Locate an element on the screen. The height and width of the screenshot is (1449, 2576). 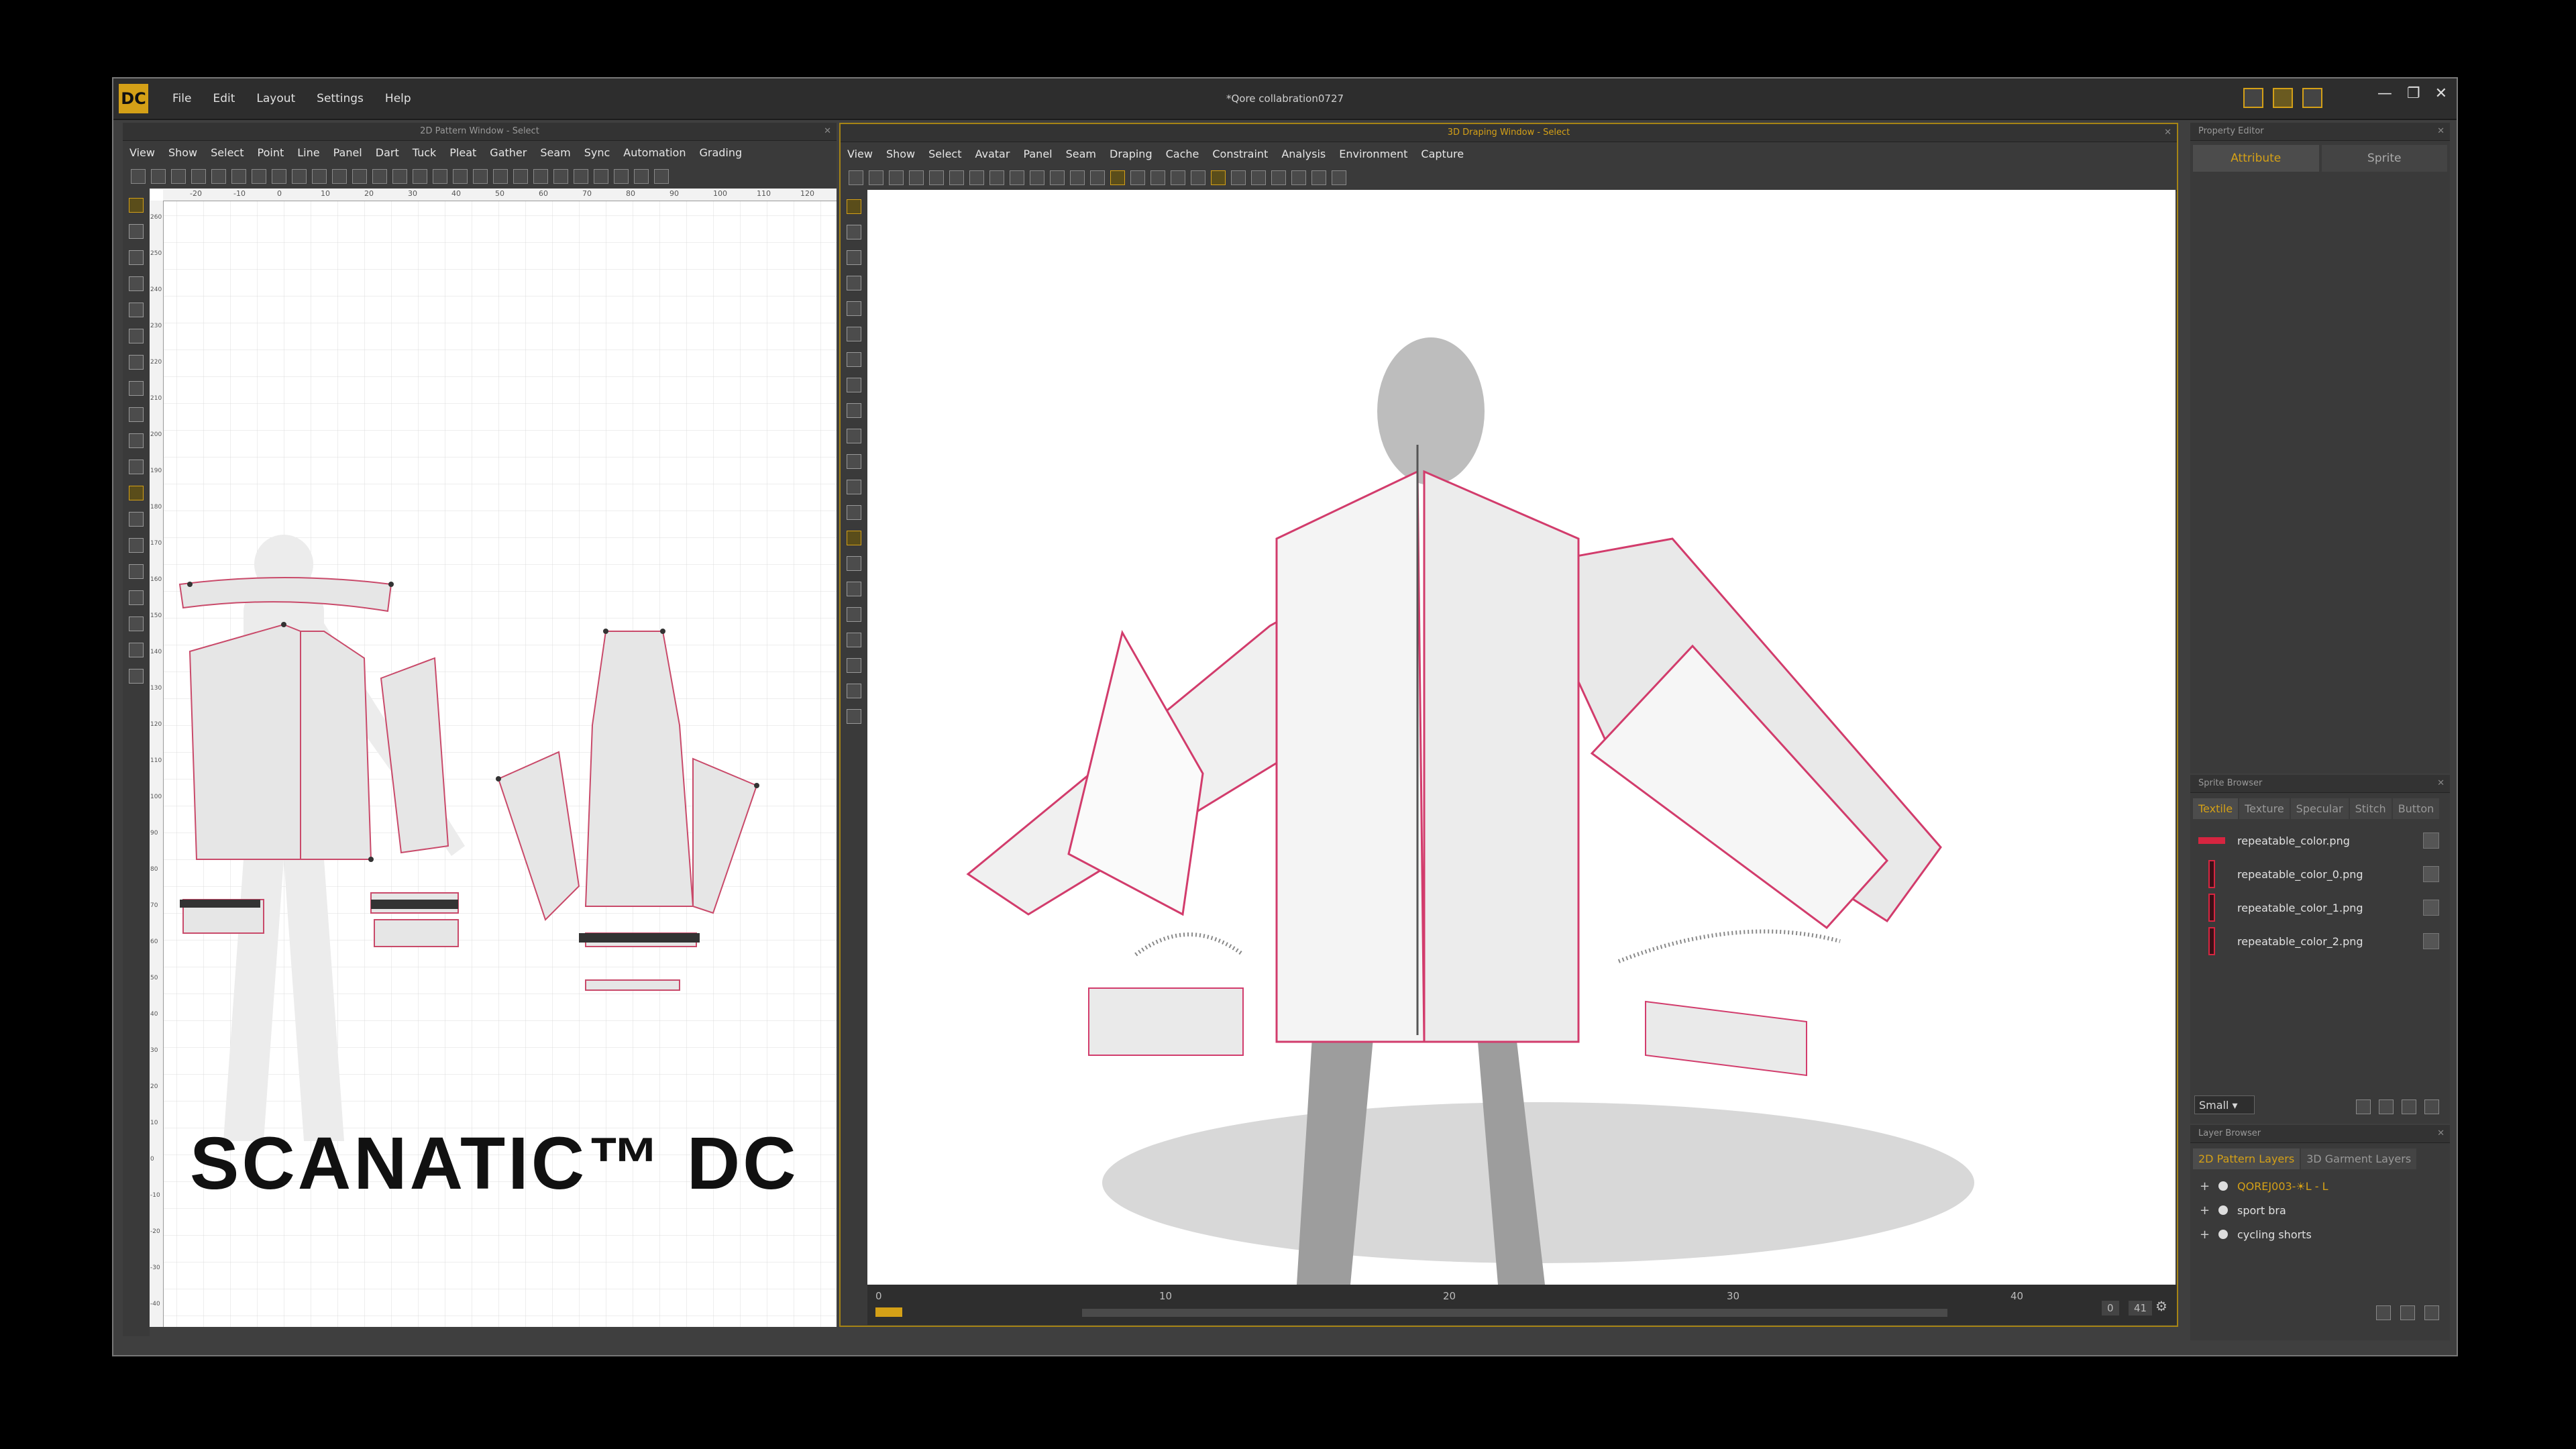
timeline-settings-icon: ⚙ is located at coordinates (2161, 1306).